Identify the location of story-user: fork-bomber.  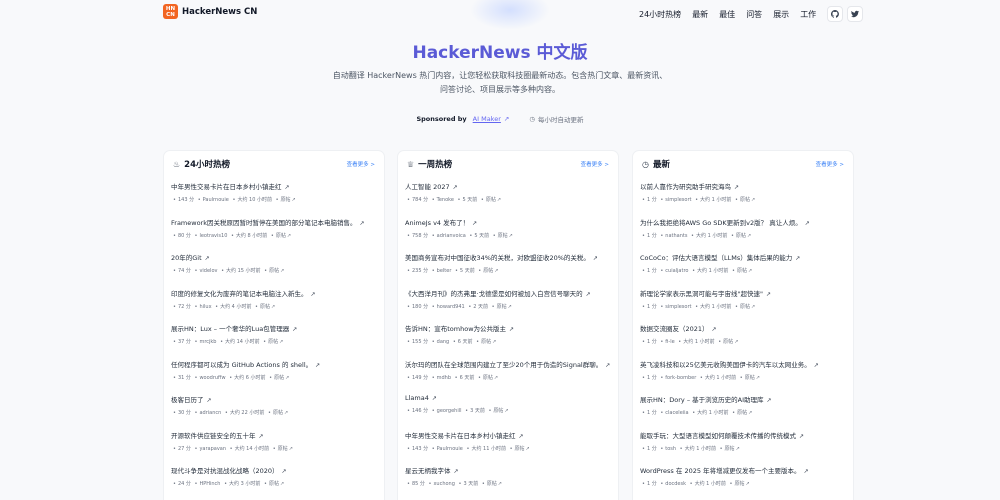
(680, 378).